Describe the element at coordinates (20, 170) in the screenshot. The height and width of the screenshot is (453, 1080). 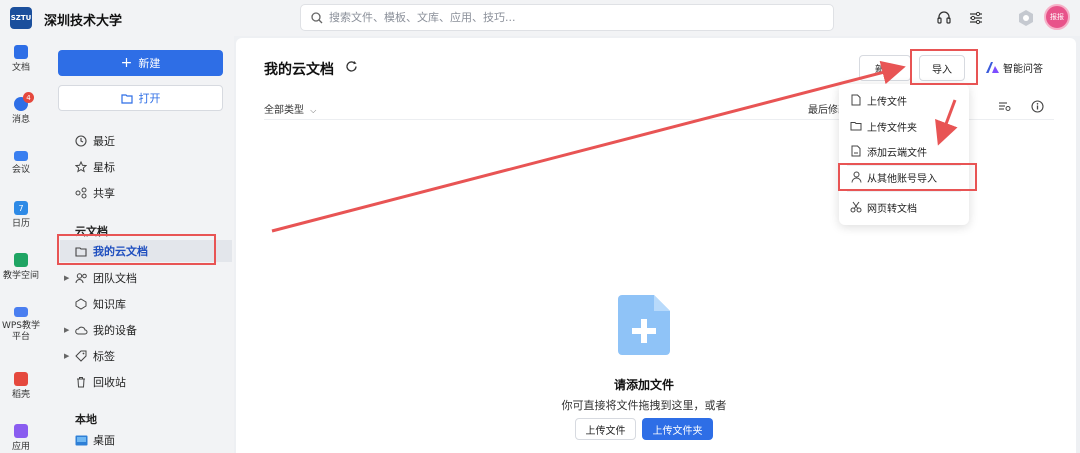
I see `rail-label: 会议` at that location.